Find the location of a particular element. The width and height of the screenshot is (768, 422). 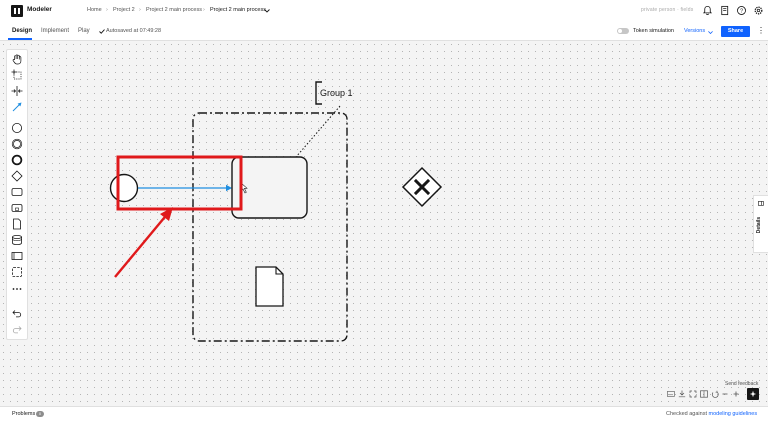

modeling-guidelines-link: modeling guidelines is located at coordinates (733, 414).